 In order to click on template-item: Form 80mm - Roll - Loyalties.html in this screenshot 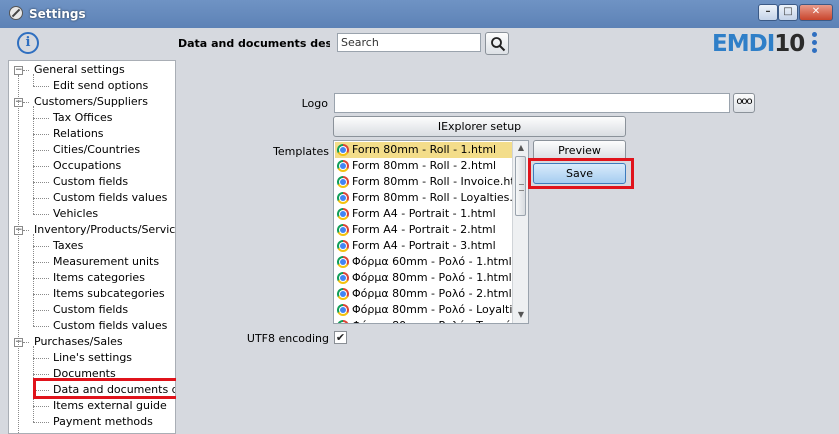, I will do `click(423, 198)`.